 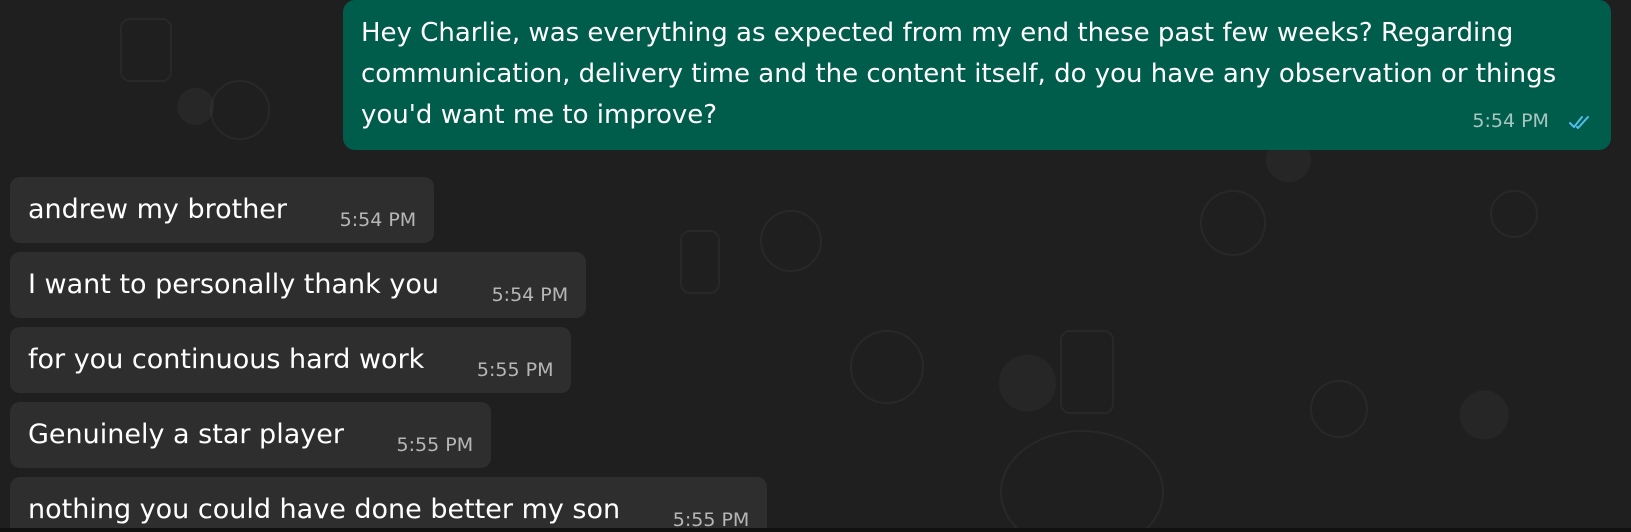 I want to click on message-text: andrew my brother, so click(x=158, y=209).